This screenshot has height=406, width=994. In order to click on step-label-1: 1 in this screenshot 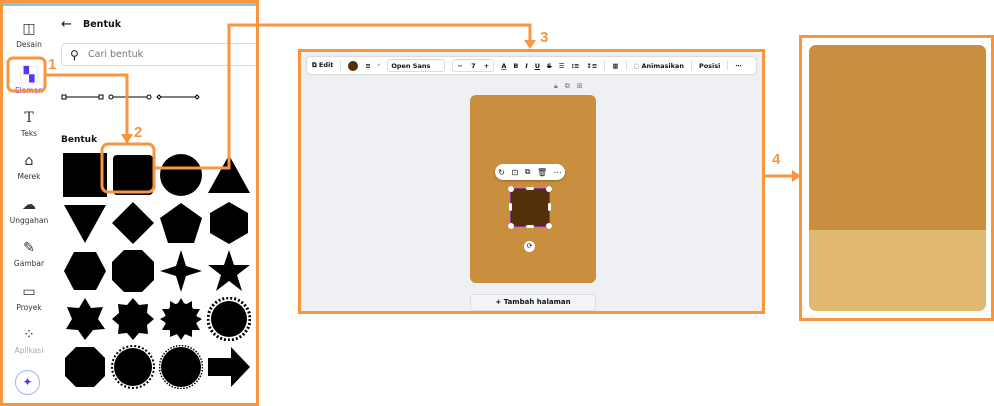, I will do `click(52, 64)`.